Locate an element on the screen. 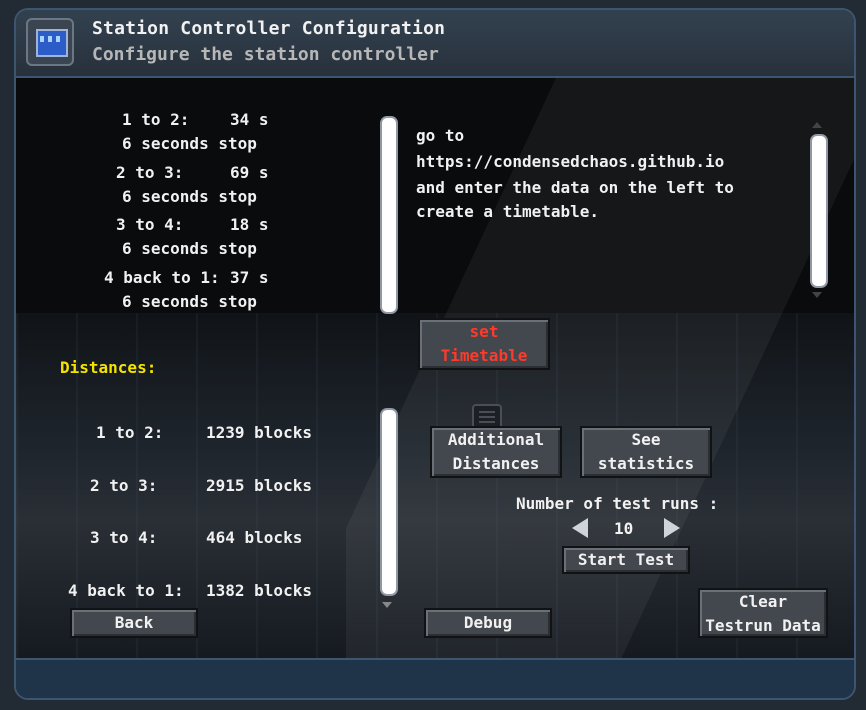 This screenshot has width=866, height=710. info-line: and enter the data on the left to is located at coordinates (575, 187).